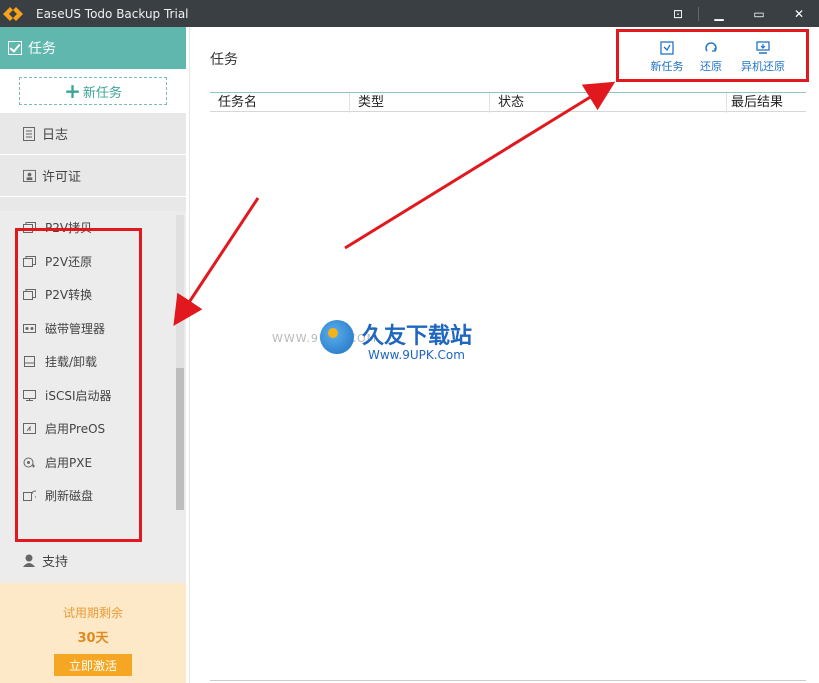 This screenshot has width=819, height=683. What do you see at coordinates (508, 680) in the screenshot?
I see `horizontal-scrollbar` at bounding box center [508, 680].